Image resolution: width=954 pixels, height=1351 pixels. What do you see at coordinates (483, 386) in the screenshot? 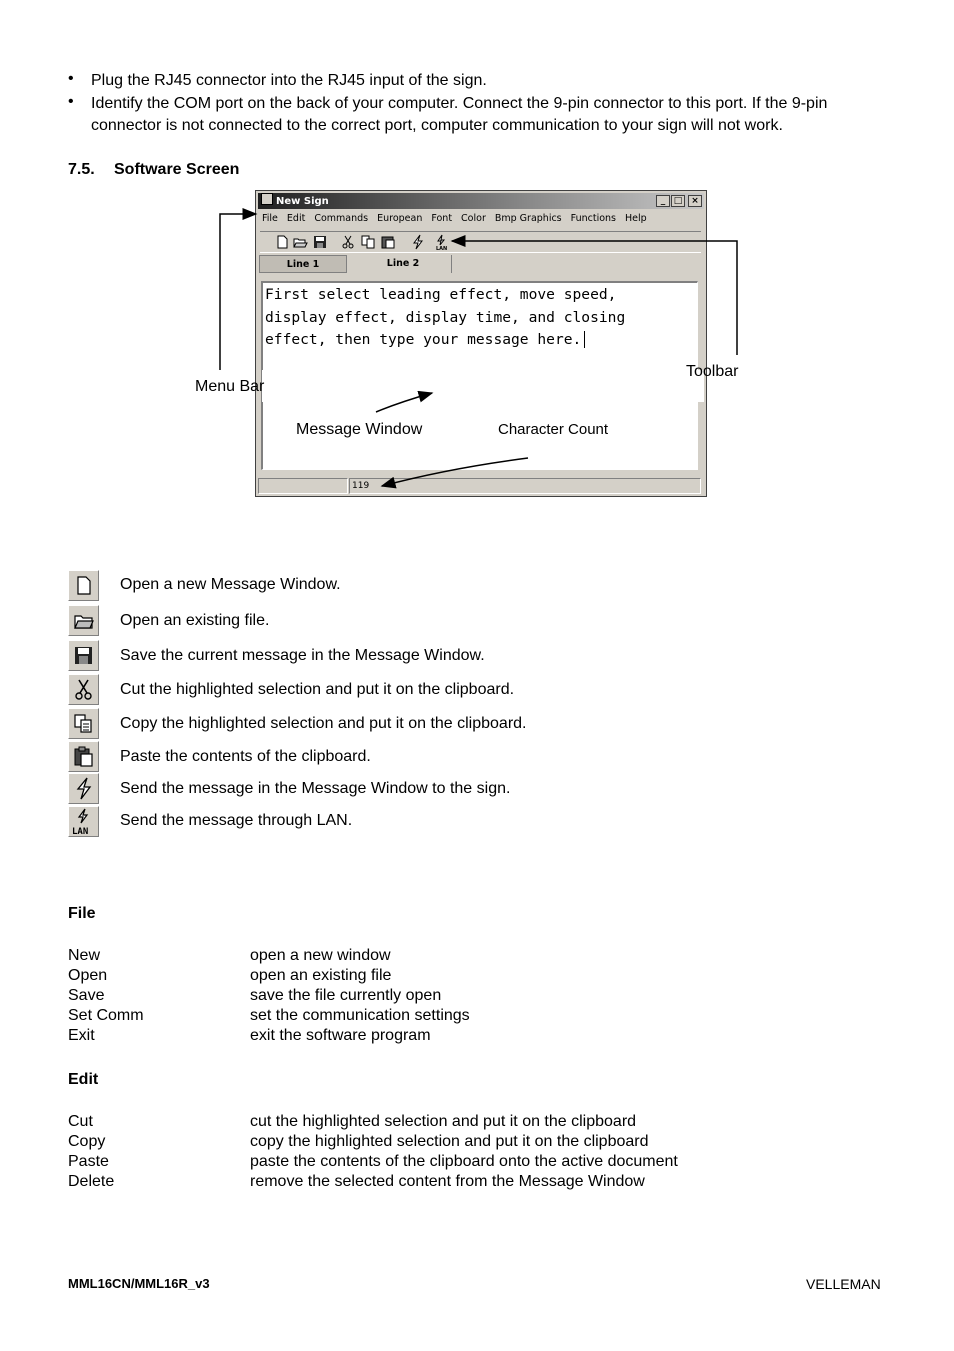
I see `callout-gap` at bounding box center [483, 386].